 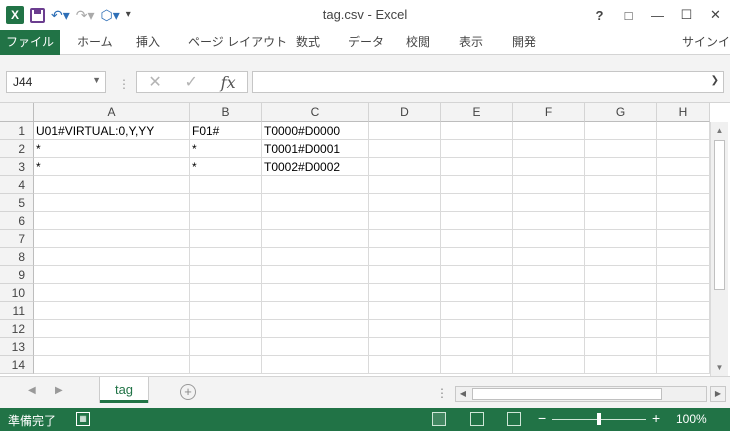 What do you see at coordinates (628, 15) in the screenshot?
I see `ribbon-display-button: □` at bounding box center [628, 15].